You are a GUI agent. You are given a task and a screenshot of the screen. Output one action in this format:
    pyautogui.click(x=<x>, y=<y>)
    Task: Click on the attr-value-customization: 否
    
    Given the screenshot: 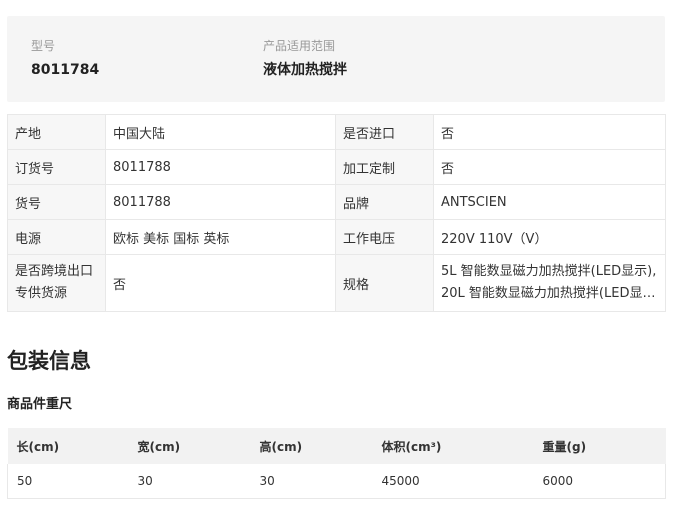 What is the action you would take?
    pyautogui.click(x=549, y=167)
    